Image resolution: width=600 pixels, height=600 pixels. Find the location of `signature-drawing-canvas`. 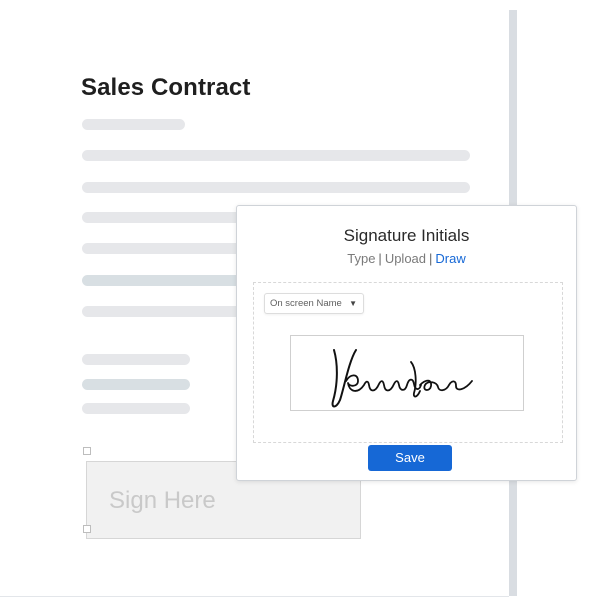

signature-drawing-canvas is located at coordinates (407, 373).